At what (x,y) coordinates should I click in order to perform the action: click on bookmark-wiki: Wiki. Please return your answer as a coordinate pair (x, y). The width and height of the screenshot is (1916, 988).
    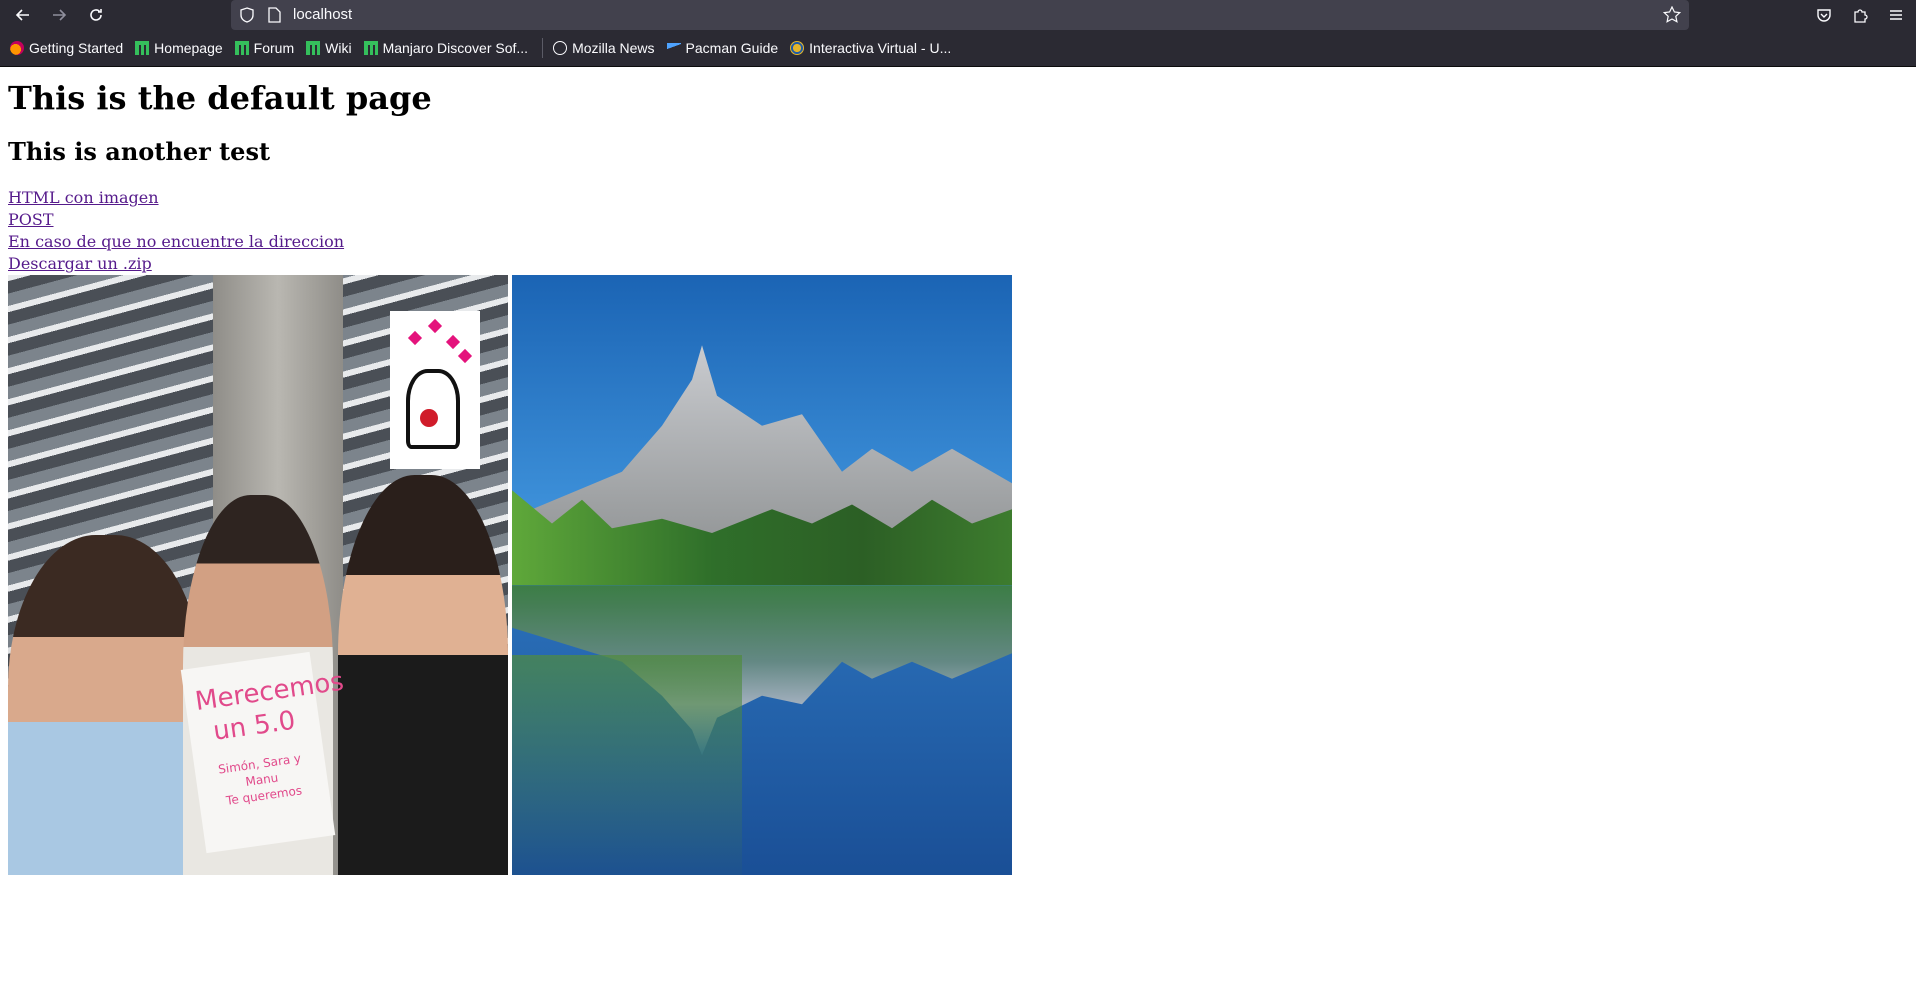
    Looking at the image, I should click on (329, 48).